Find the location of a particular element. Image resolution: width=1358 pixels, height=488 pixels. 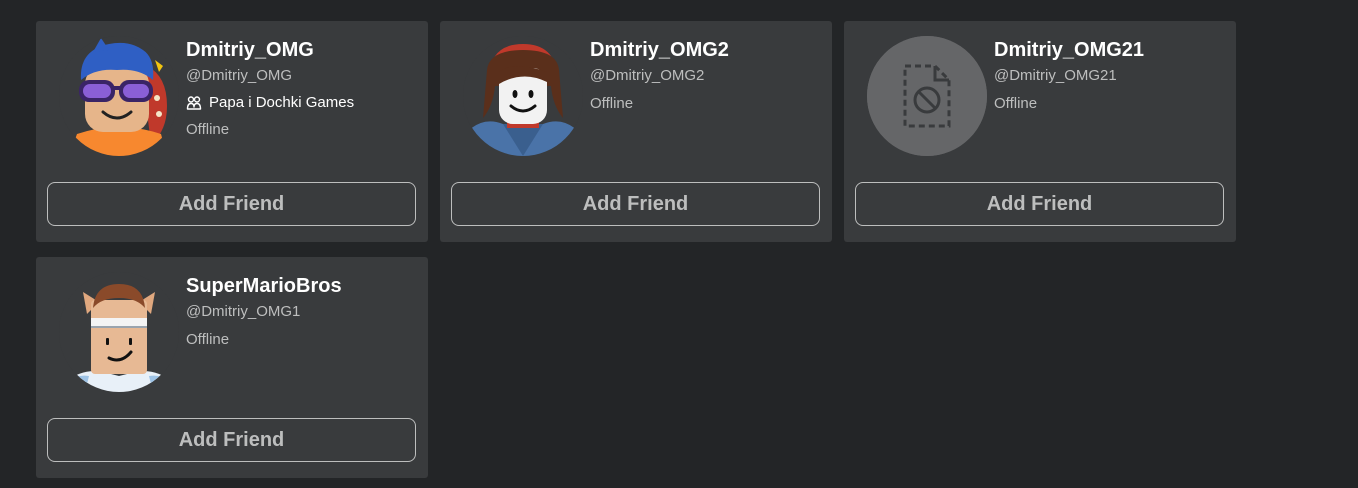

blocked-file-icon is located at coordinates (927, 96).